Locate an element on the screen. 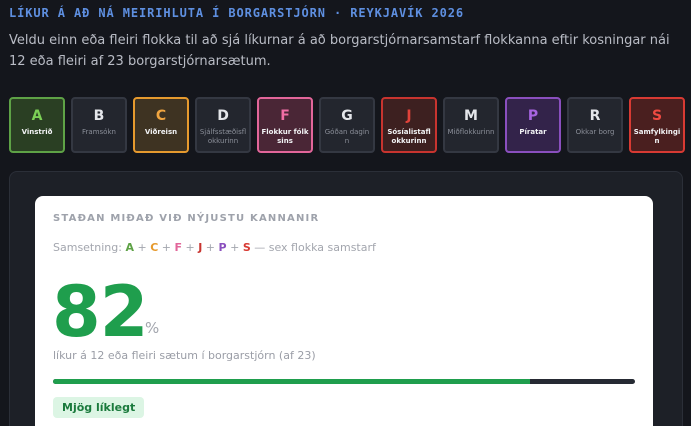  combination-party-letter: P is located at coordinates (222, 247).